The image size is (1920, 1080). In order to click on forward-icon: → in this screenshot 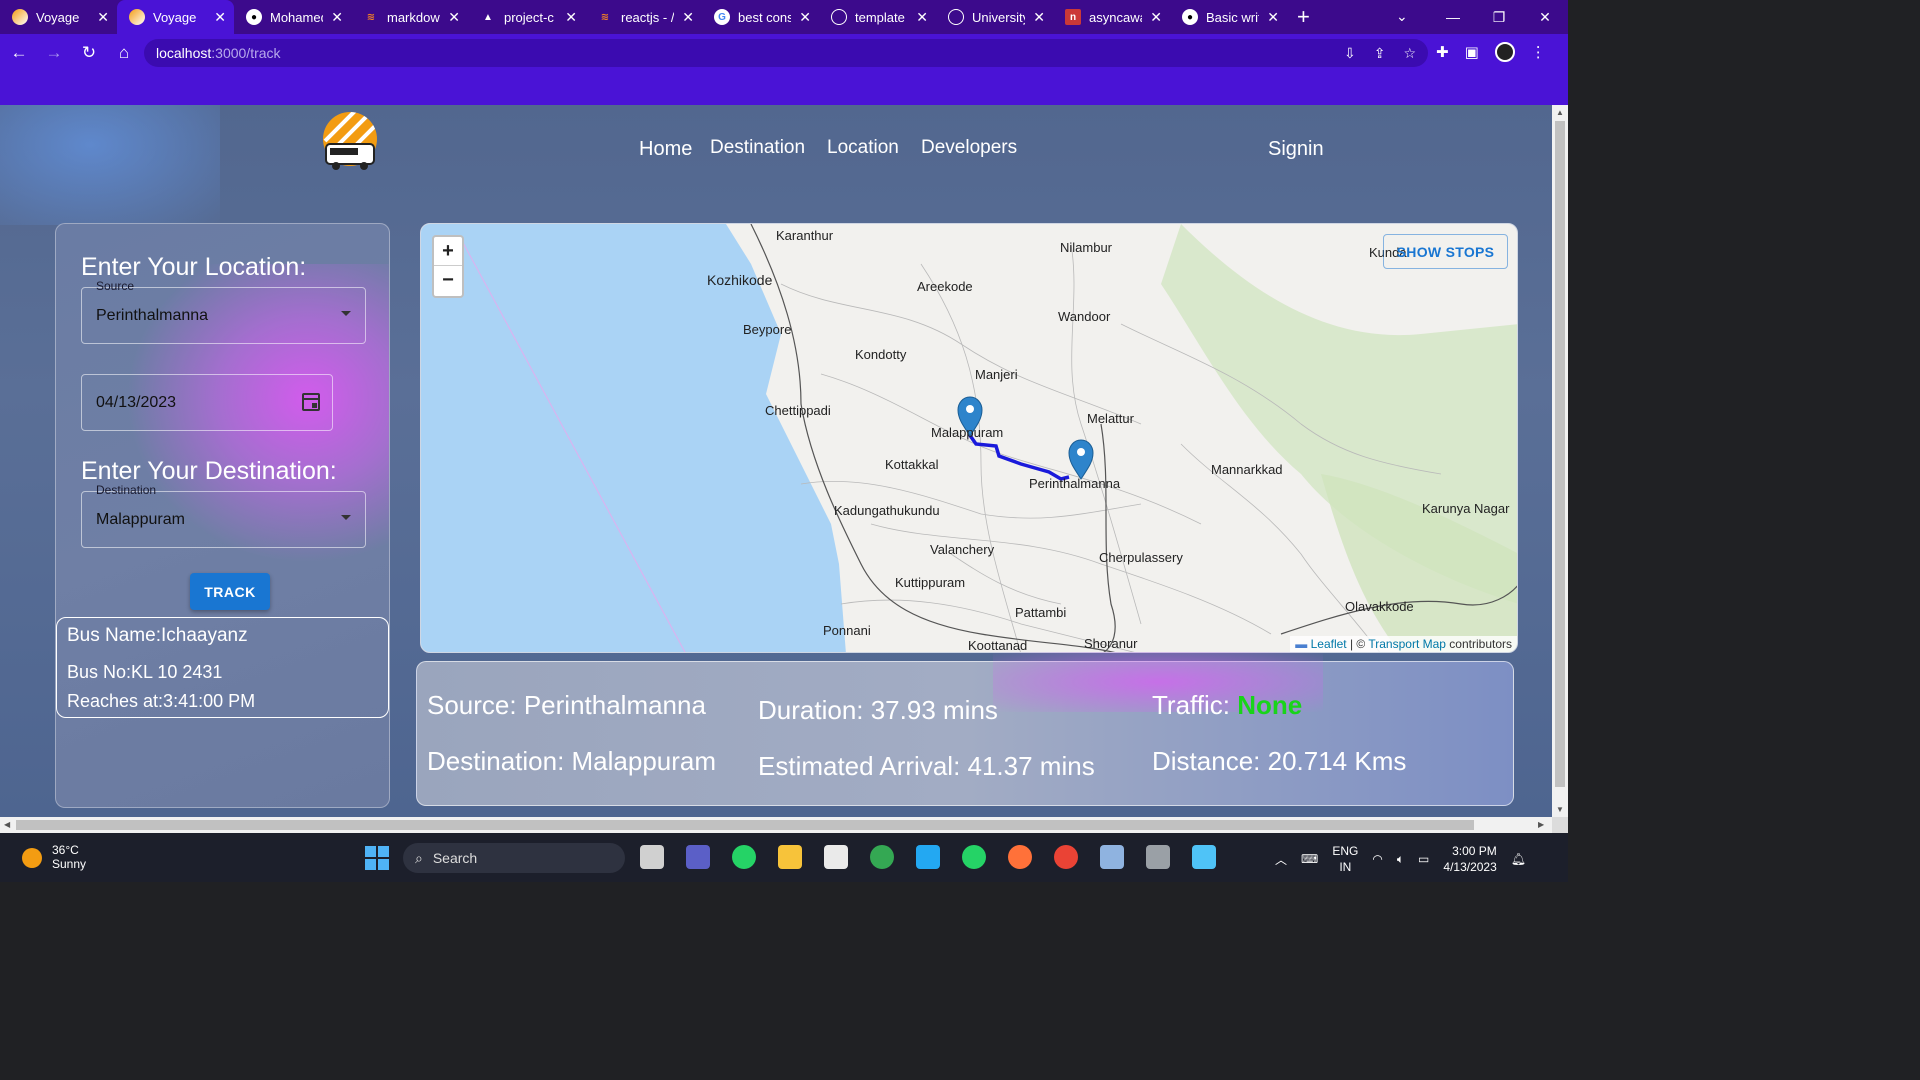, I will do `click(54, 53)`.